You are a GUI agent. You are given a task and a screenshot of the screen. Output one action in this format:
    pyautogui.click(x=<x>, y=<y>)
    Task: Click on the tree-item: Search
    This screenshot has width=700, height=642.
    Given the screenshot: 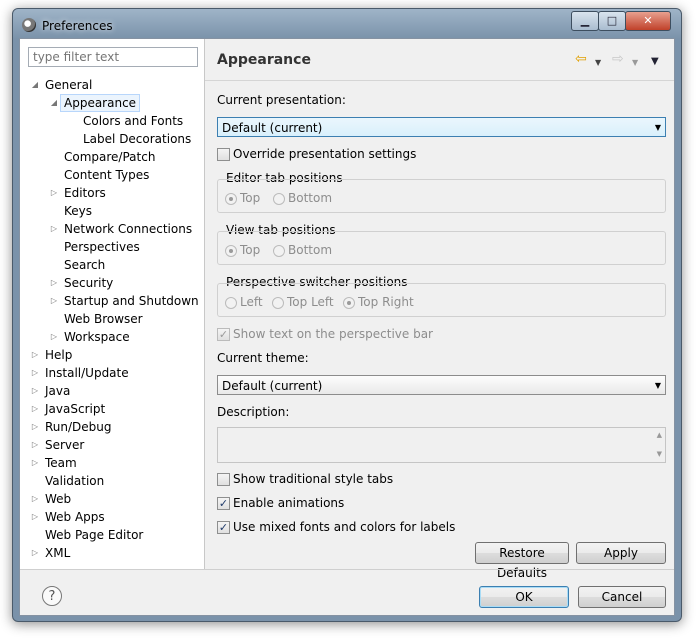 What is the action you would take?
    pyautogui.click(x=112, y=265)
    